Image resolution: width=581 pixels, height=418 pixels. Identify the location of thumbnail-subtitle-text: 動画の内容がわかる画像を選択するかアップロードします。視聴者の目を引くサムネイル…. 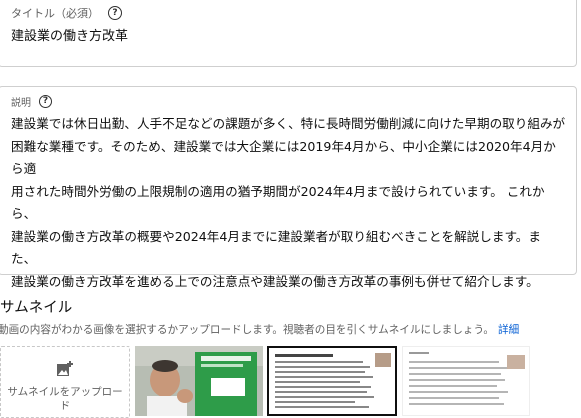
(247, 330).